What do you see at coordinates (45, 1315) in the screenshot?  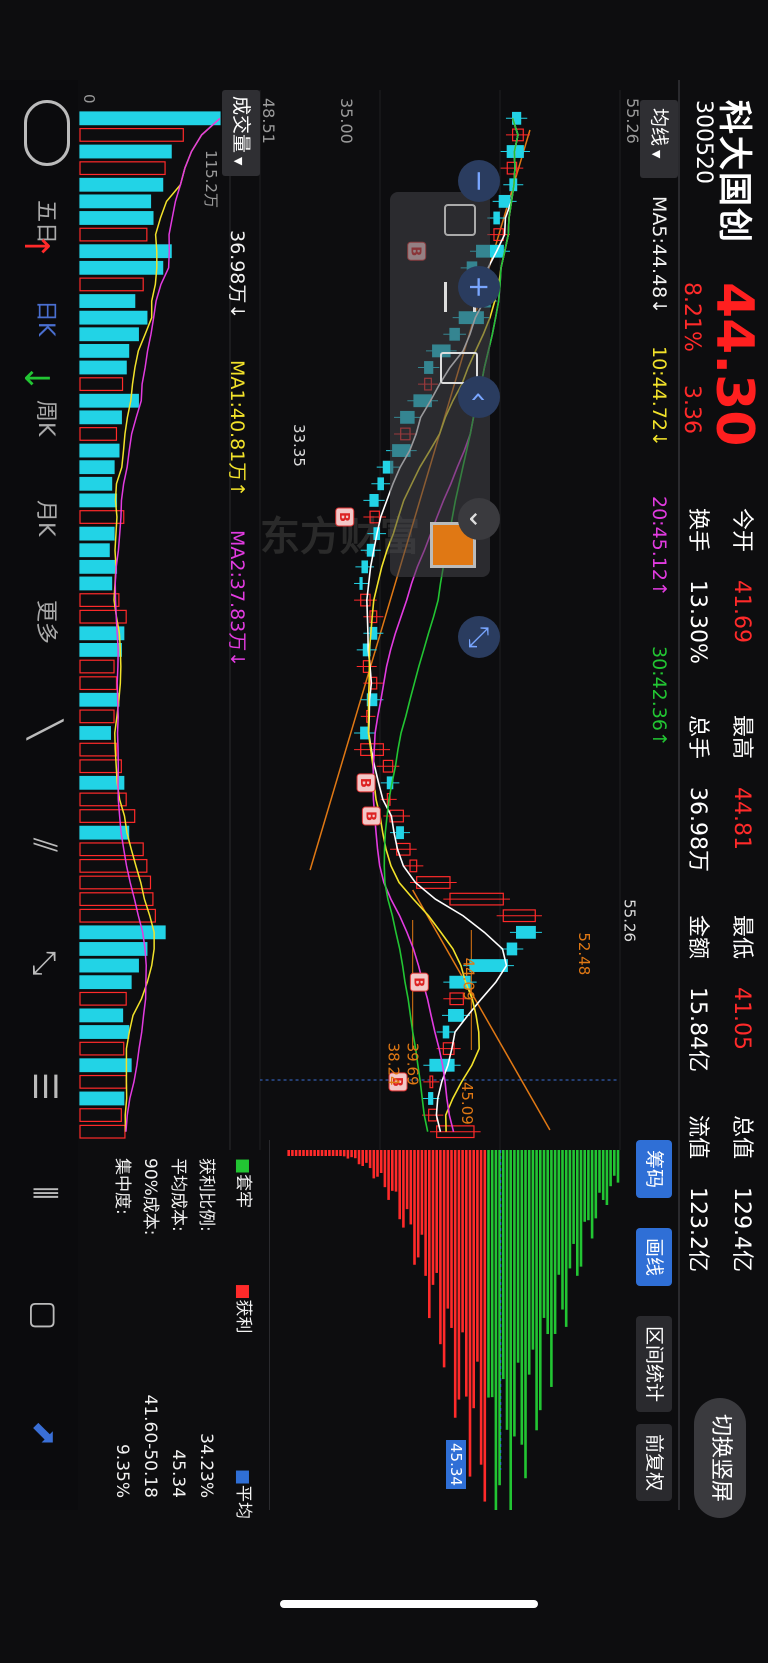 I see `box-tool-icon: ▢` at bounding box center [45, 1315].